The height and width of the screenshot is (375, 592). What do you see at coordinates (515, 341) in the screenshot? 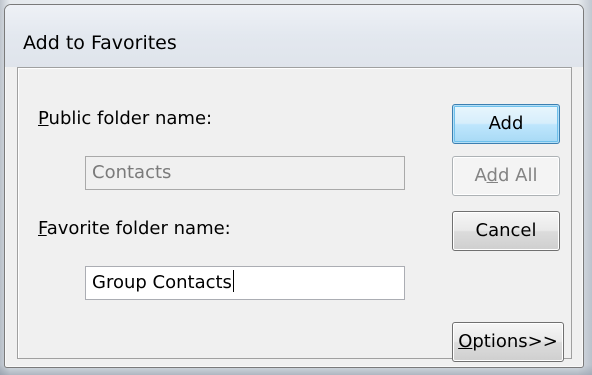
I see `options-button-label: ptions>>` at bounding box center [515, 341].